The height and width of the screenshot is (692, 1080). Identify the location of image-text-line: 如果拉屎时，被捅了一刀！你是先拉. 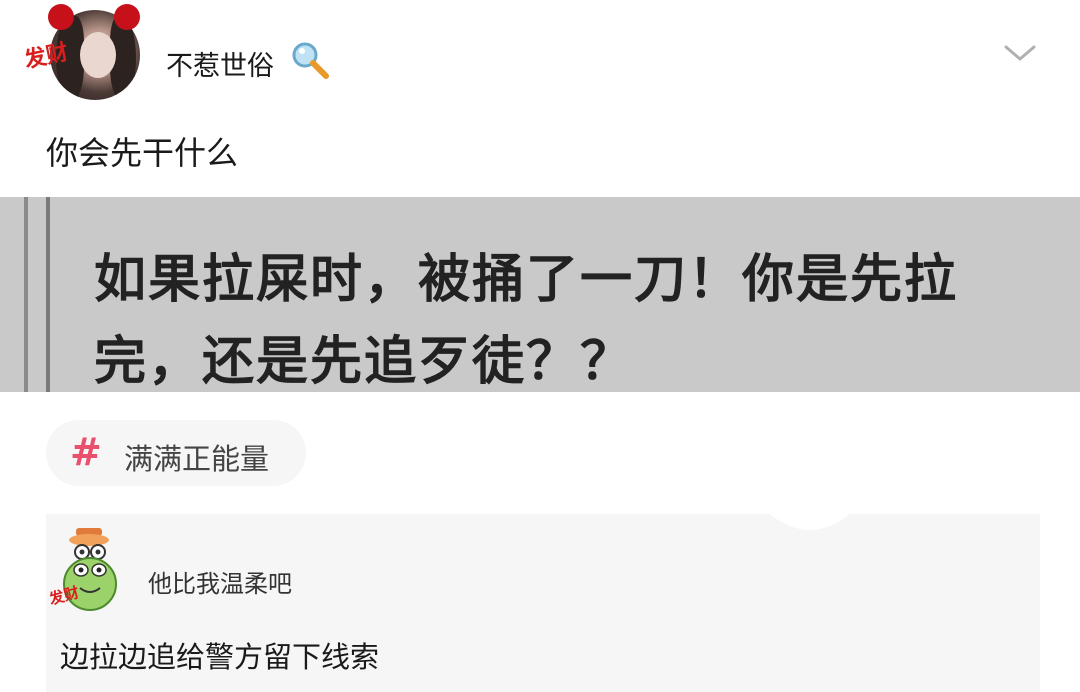
(526, 280).